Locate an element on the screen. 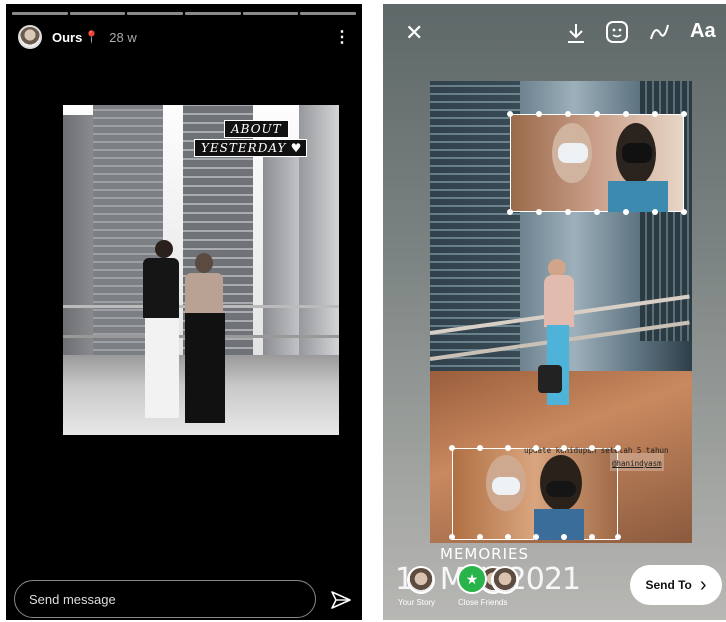  heart-icon: ♥ is located at coordinates (296, 148).